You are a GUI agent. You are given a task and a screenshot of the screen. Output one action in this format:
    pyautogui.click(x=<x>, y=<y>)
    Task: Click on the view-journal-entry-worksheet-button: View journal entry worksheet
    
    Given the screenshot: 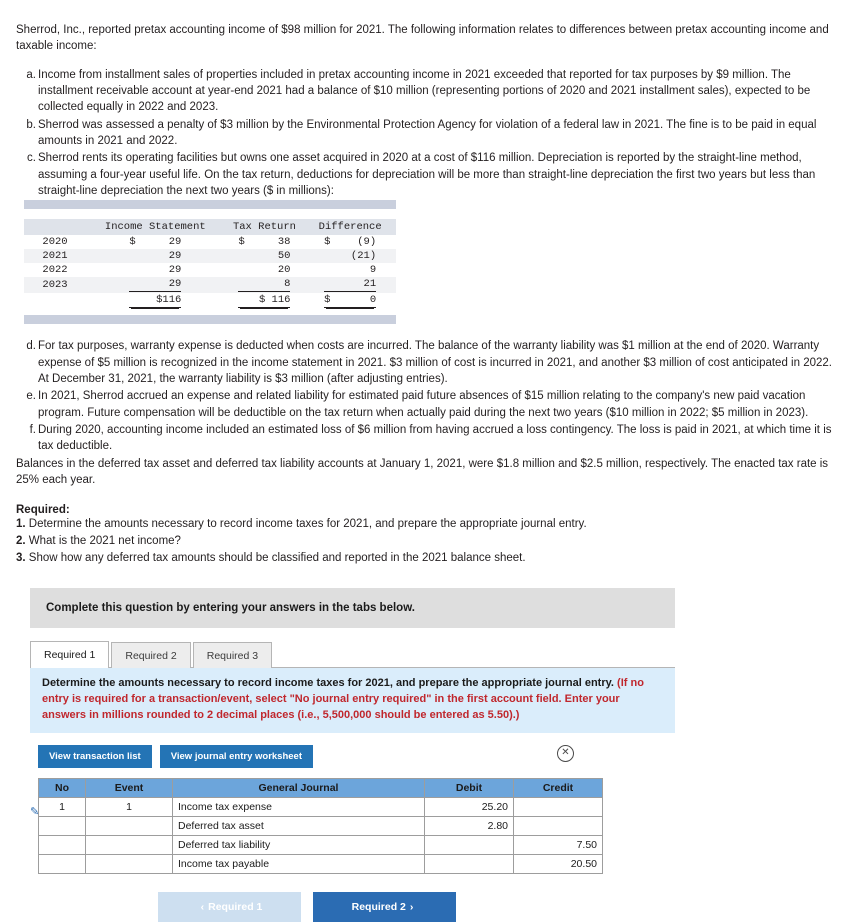 What is the action you would take?
    pyautogui.click(x=236, y=757)
    